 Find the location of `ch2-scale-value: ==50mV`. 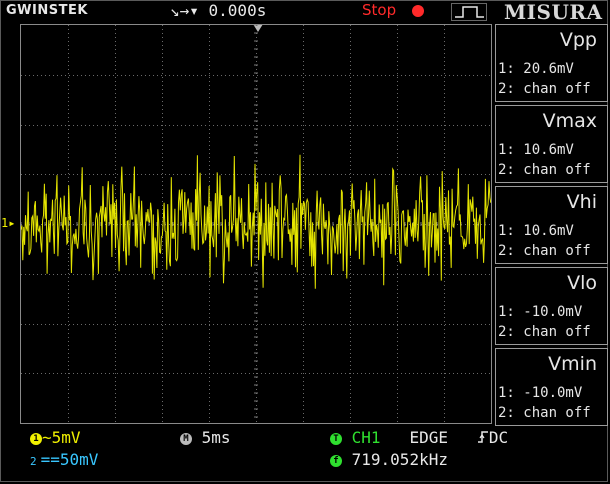

ch2-scale-value: ==50mV is located at coordinates (69, 459).